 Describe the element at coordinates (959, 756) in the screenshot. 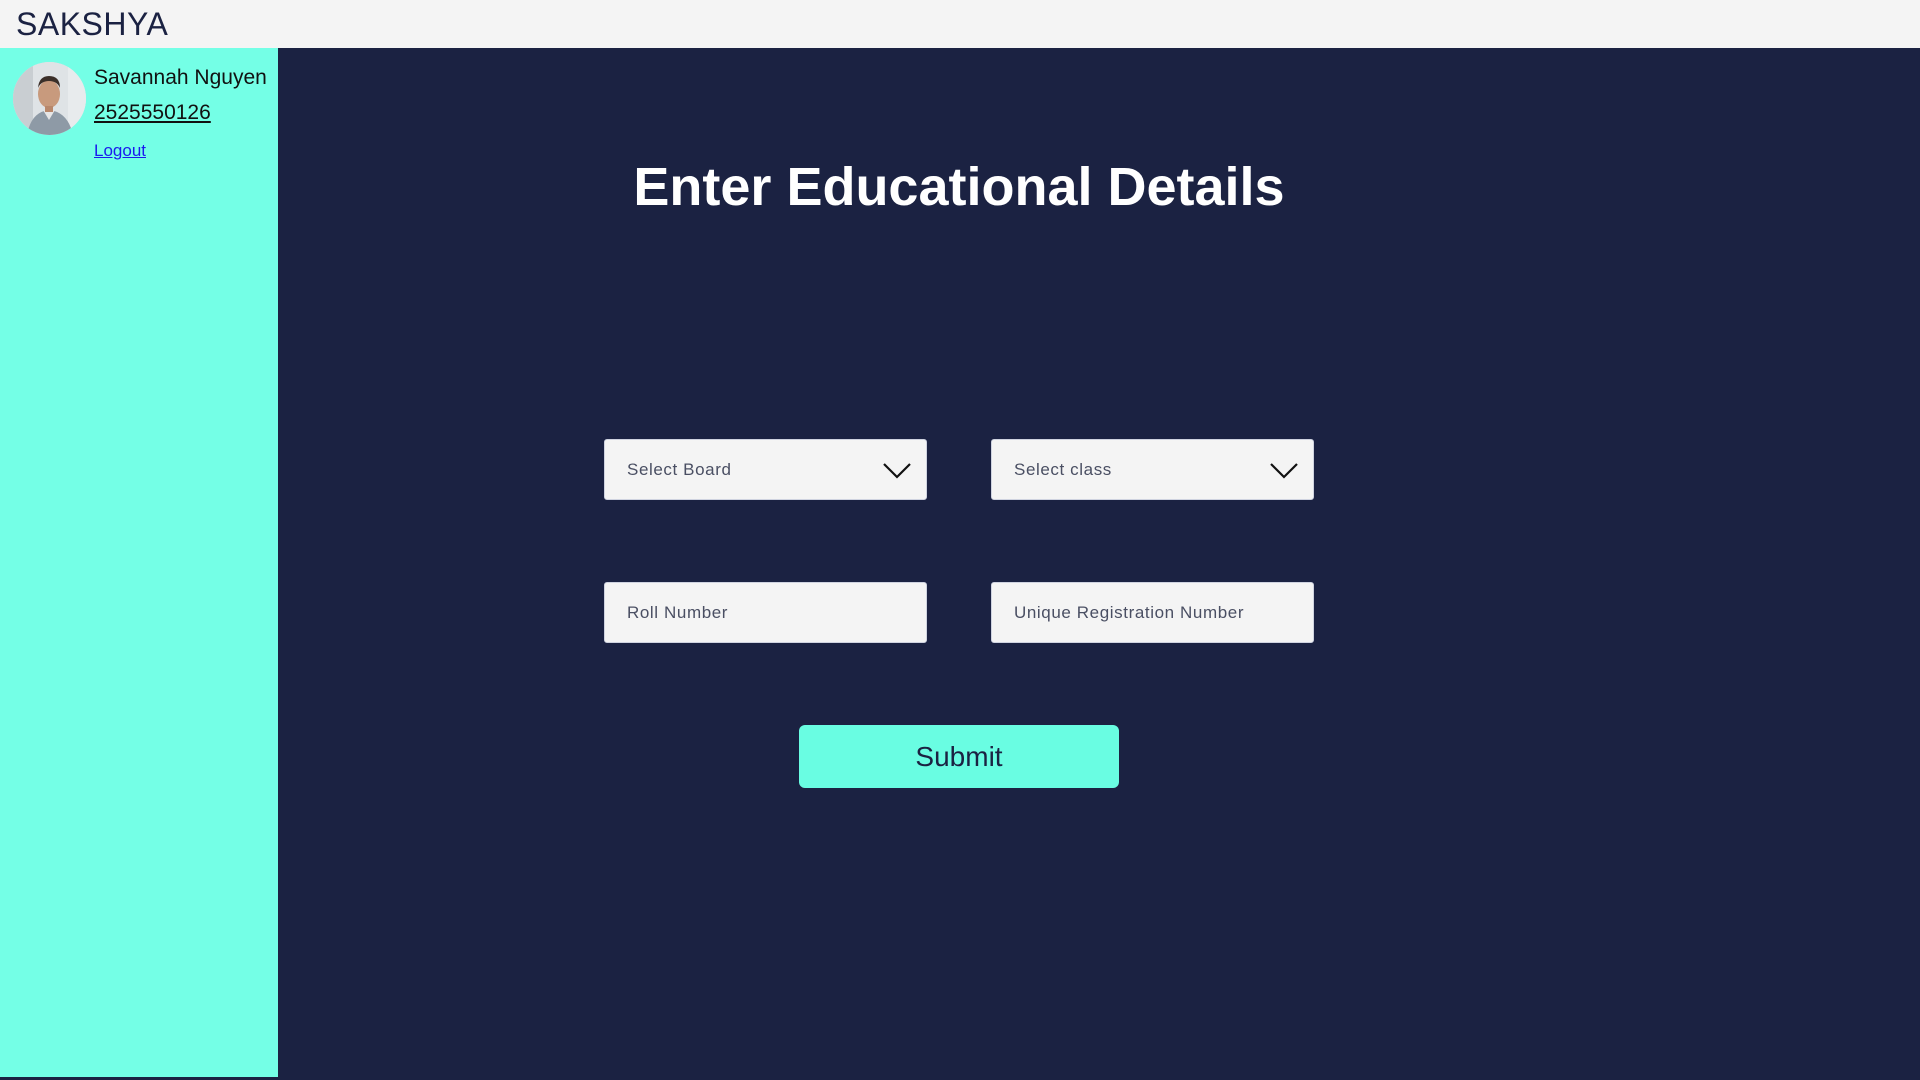

I see `submit-button: Submit` at that location.